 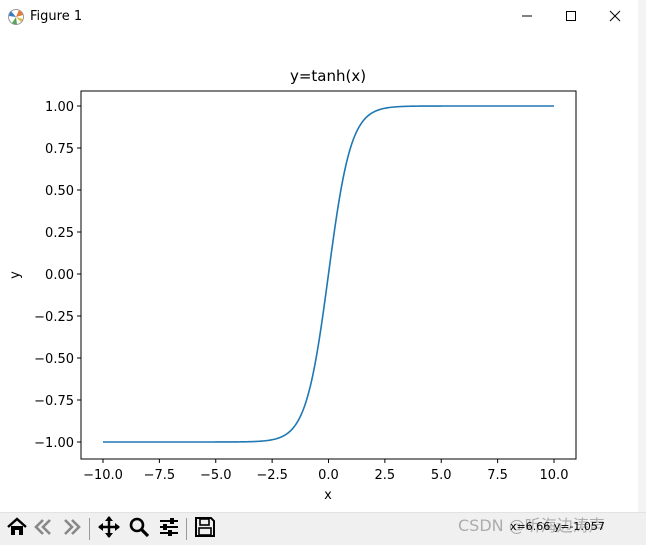 I want to click on back-icon, so click(x=44, y=529).